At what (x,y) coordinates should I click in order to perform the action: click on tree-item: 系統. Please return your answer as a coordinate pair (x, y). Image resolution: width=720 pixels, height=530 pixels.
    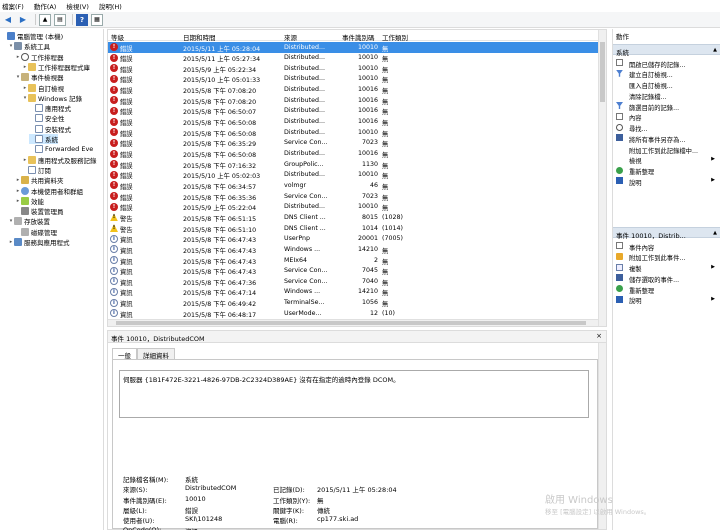
    Looking at the image, I should click on (43, 139).